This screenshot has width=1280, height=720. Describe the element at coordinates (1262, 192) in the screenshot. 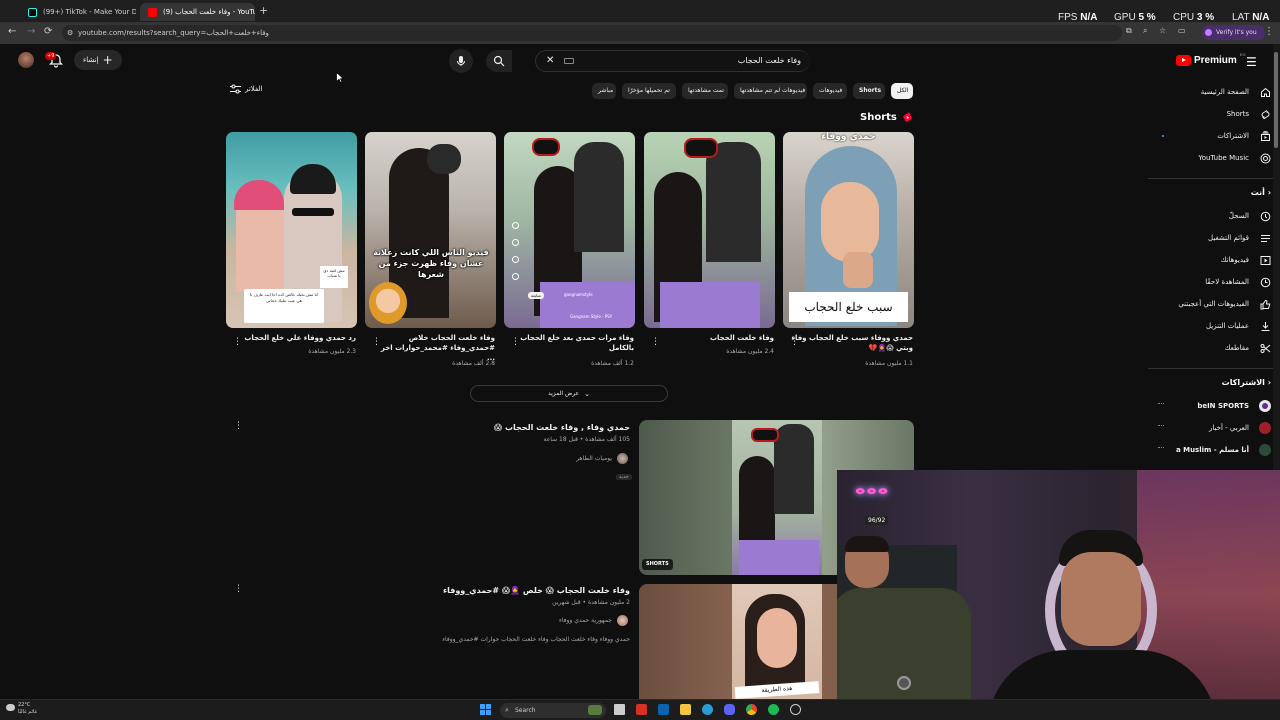

I see `sidebar-you-heading: أنت ›` at that location.